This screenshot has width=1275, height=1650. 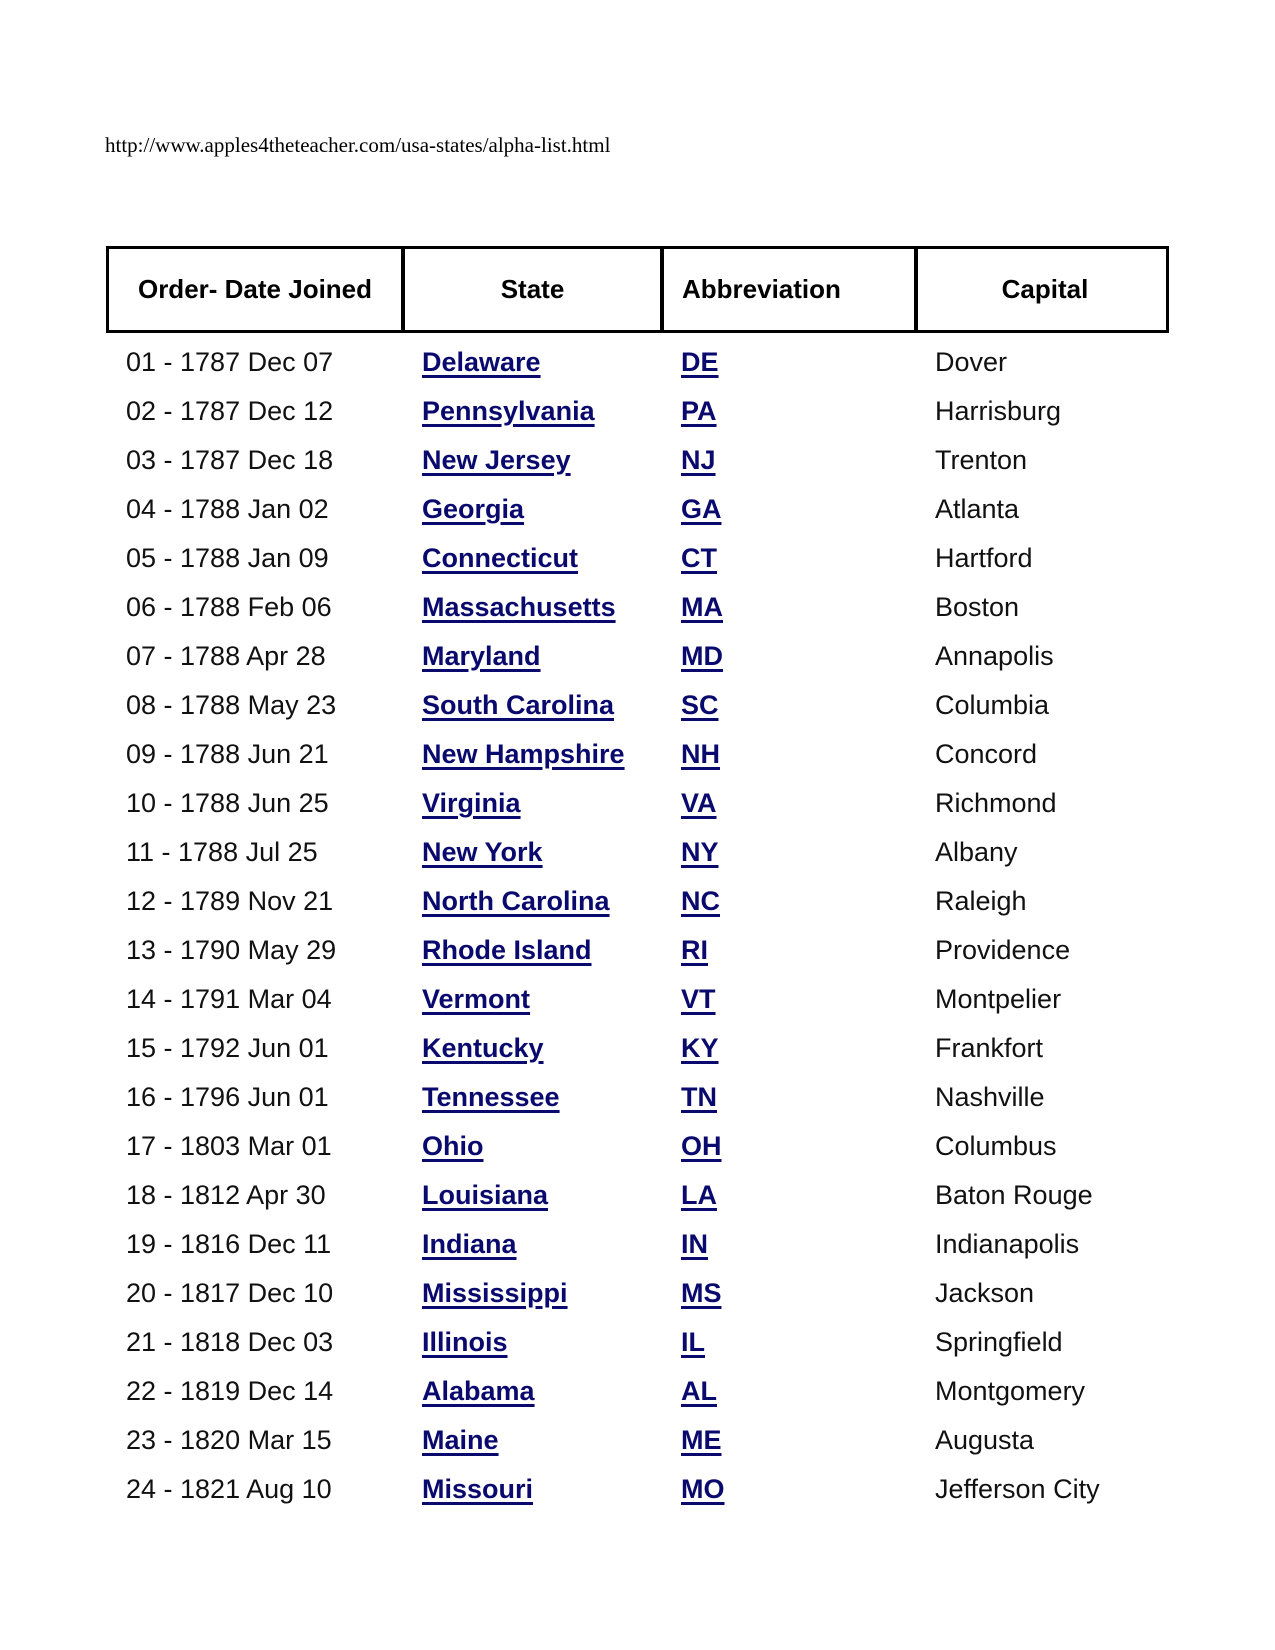 I want to click on state-link: Alabama, so click(x=531, y=1391).